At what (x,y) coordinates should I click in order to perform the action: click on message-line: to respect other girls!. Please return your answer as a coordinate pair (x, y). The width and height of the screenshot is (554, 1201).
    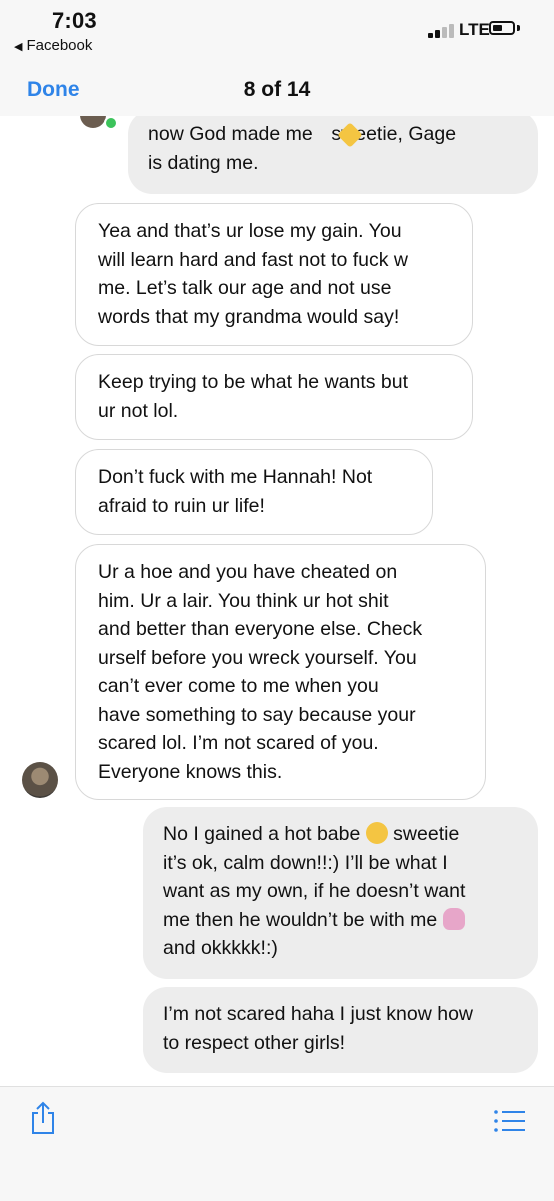
    Looking at the image, I should click on (254, 1042).